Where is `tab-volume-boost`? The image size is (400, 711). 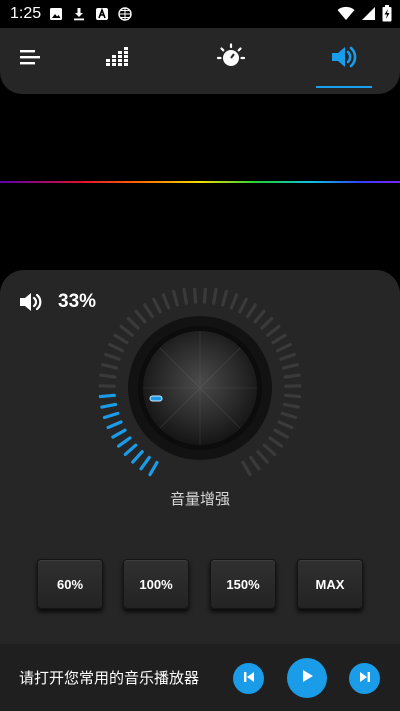
tab-volume-boost is located at coordinates (344, 59).